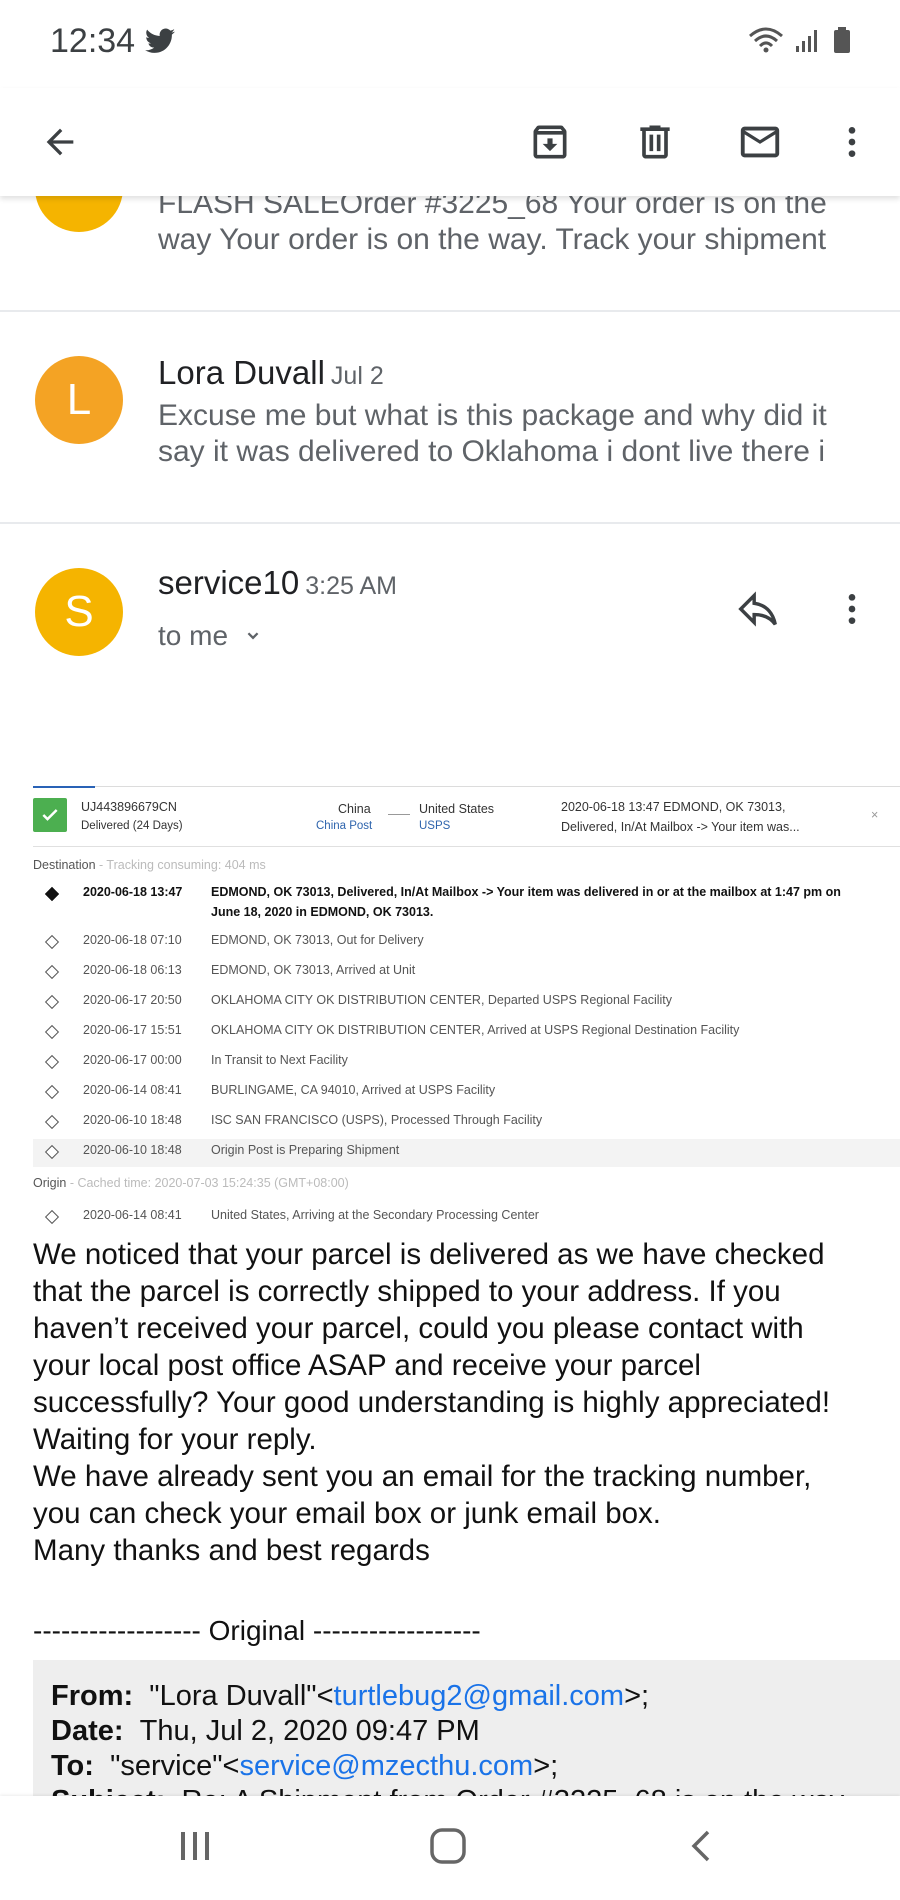 The height and width of the screenshot is (1900, 900). I want to click on sender-name: Lora Duvall Jul 2, so click(271, 373).